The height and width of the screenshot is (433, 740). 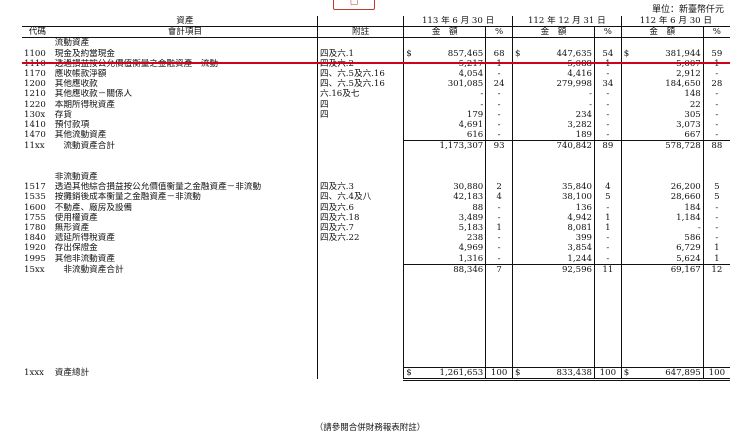 I want to click on row-amount: 740,842, so click(x=553, y=146).